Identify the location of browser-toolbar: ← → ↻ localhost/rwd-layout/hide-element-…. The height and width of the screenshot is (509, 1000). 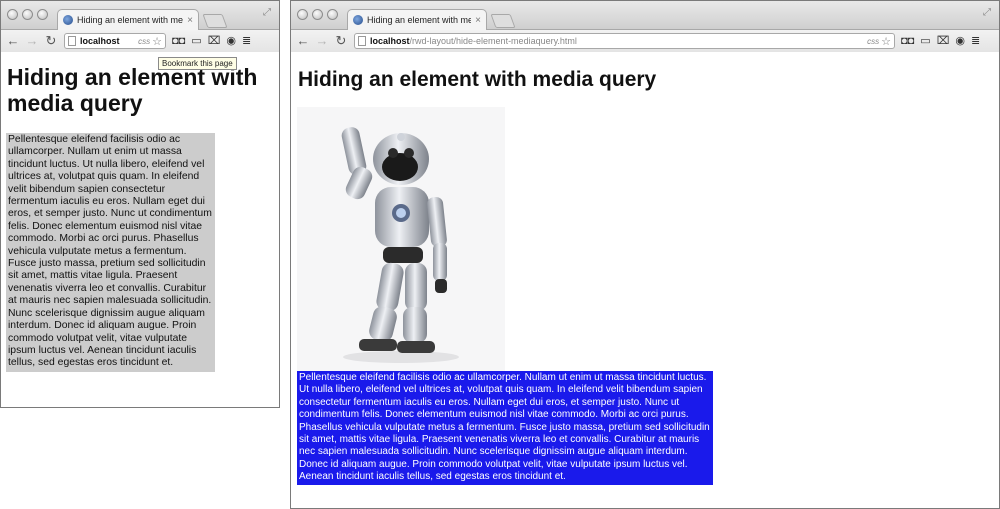
(645, 41).